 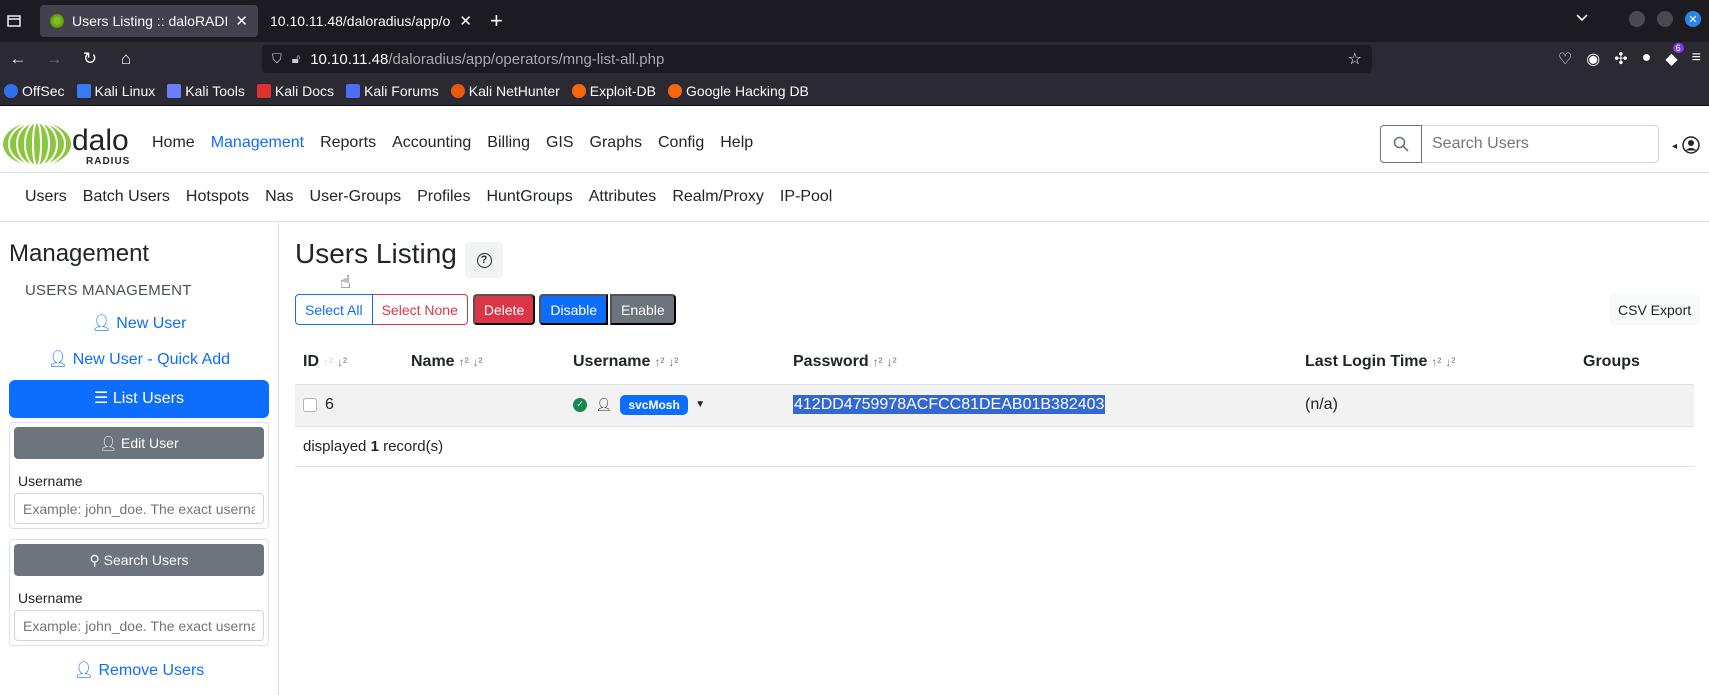 I want to click on browser-tab-active: Users Listing :: daloRADIUS ✕, so click(x=149, y=21).